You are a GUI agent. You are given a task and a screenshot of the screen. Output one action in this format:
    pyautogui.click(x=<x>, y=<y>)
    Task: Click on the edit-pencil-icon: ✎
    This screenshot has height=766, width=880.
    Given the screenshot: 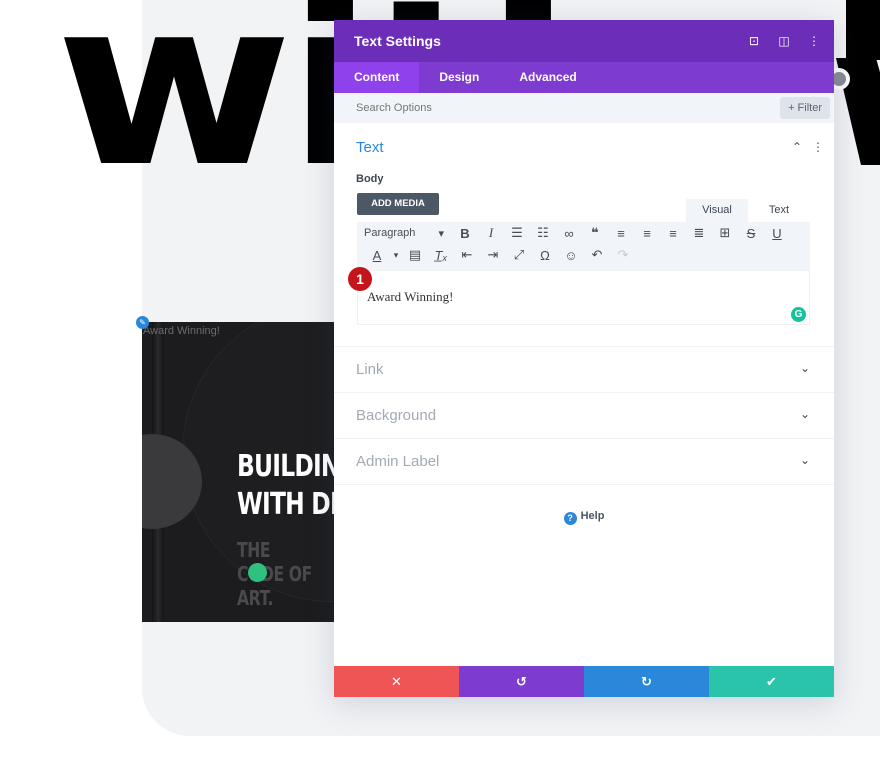 What is the action you would take?
    pyautogui.click(x=142, y=322)
    